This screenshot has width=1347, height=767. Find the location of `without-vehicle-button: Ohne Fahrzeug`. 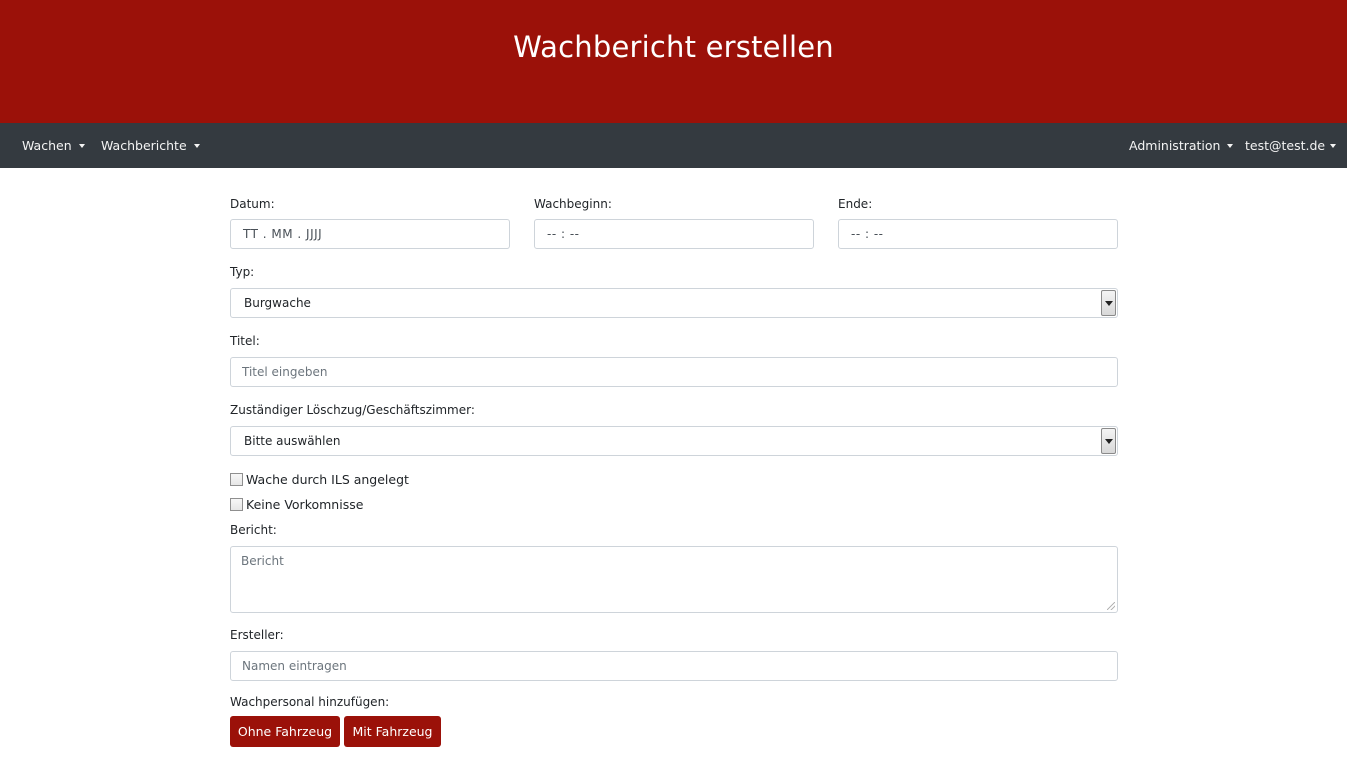

without-vehicle-button: Ohne Fahrzeug is located at coordinates (285, 731).